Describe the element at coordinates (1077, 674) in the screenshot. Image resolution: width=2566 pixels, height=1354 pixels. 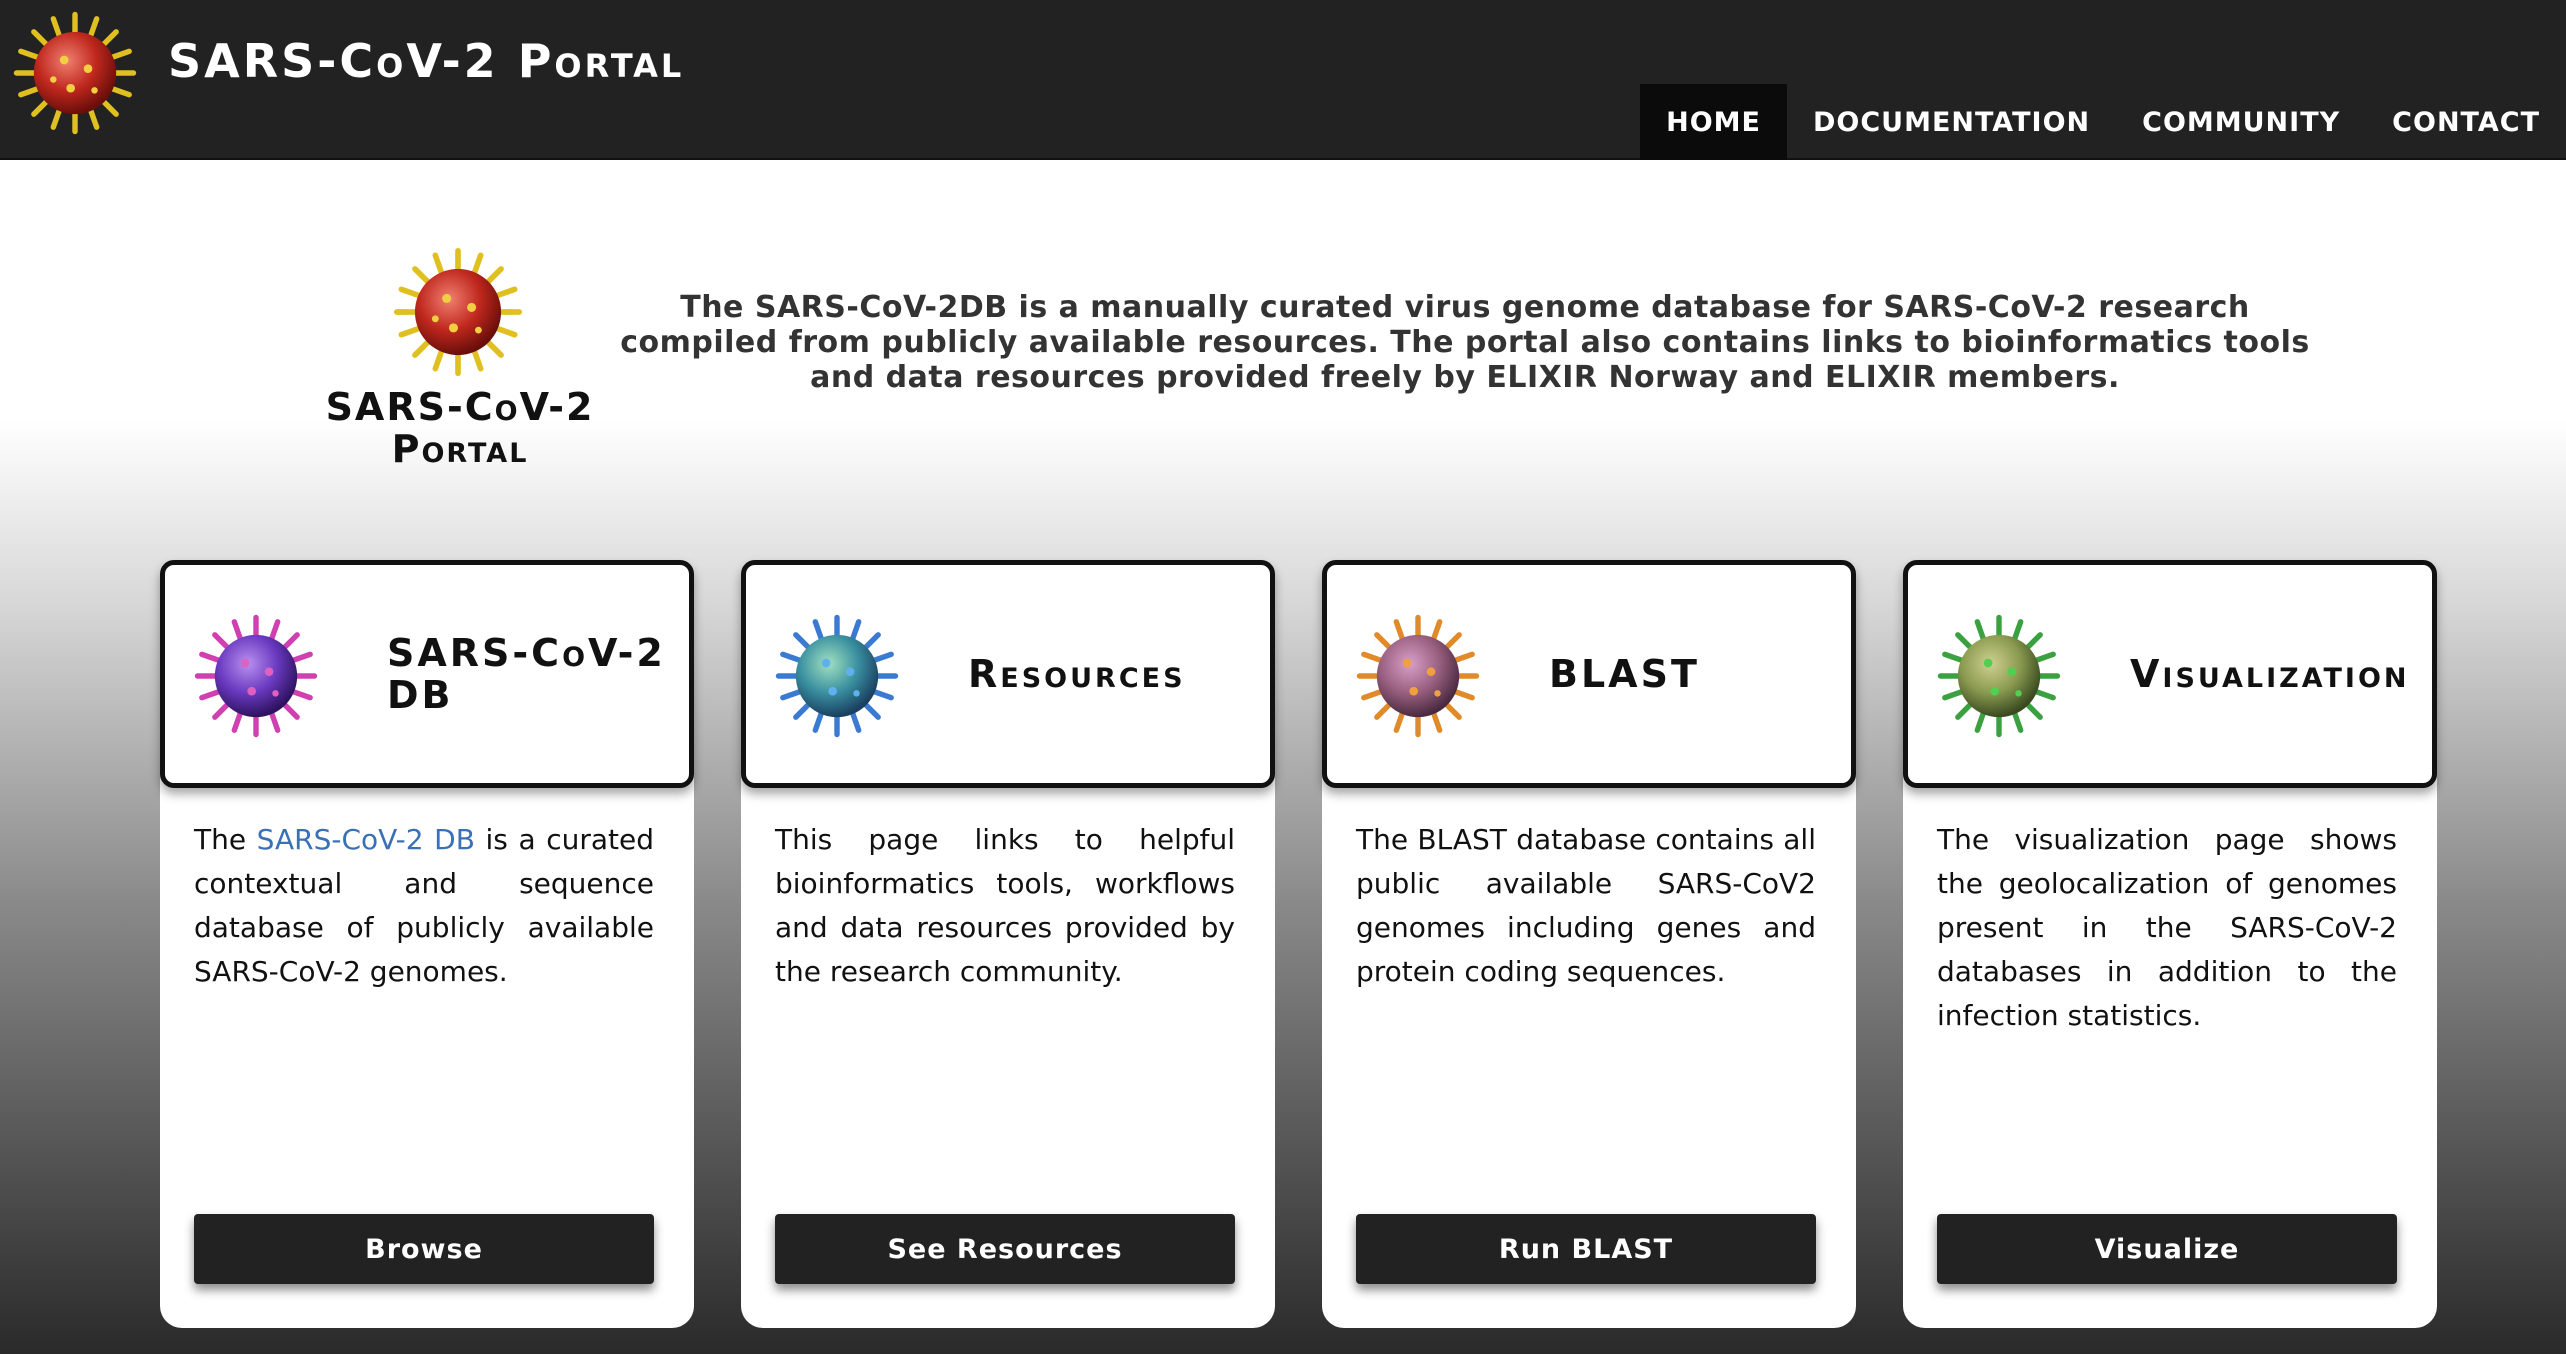
I see `card-title: Resources` at that location.